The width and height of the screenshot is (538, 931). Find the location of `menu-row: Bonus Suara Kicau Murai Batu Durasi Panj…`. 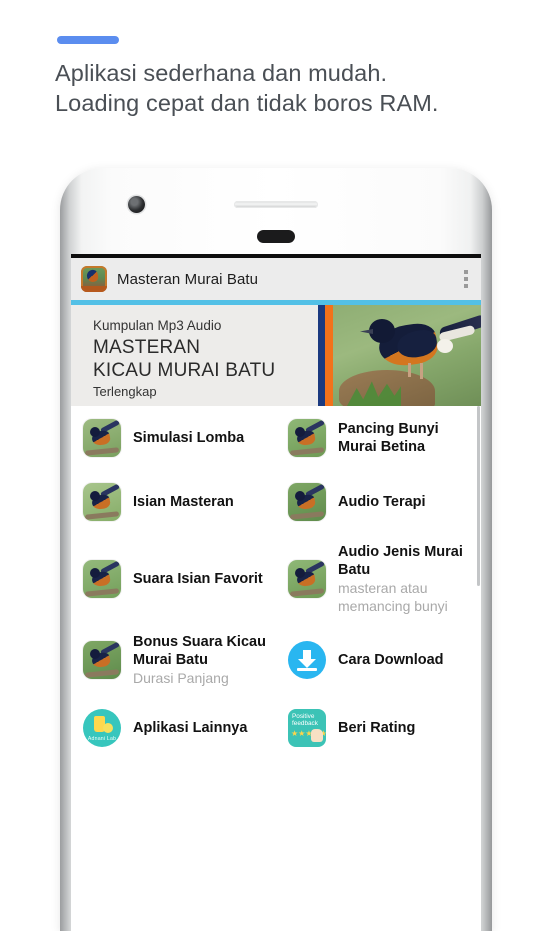

menu-row: Bonus Suara Kicau Murai Batu Durasi Panj… is located at coordinates (276, 660).